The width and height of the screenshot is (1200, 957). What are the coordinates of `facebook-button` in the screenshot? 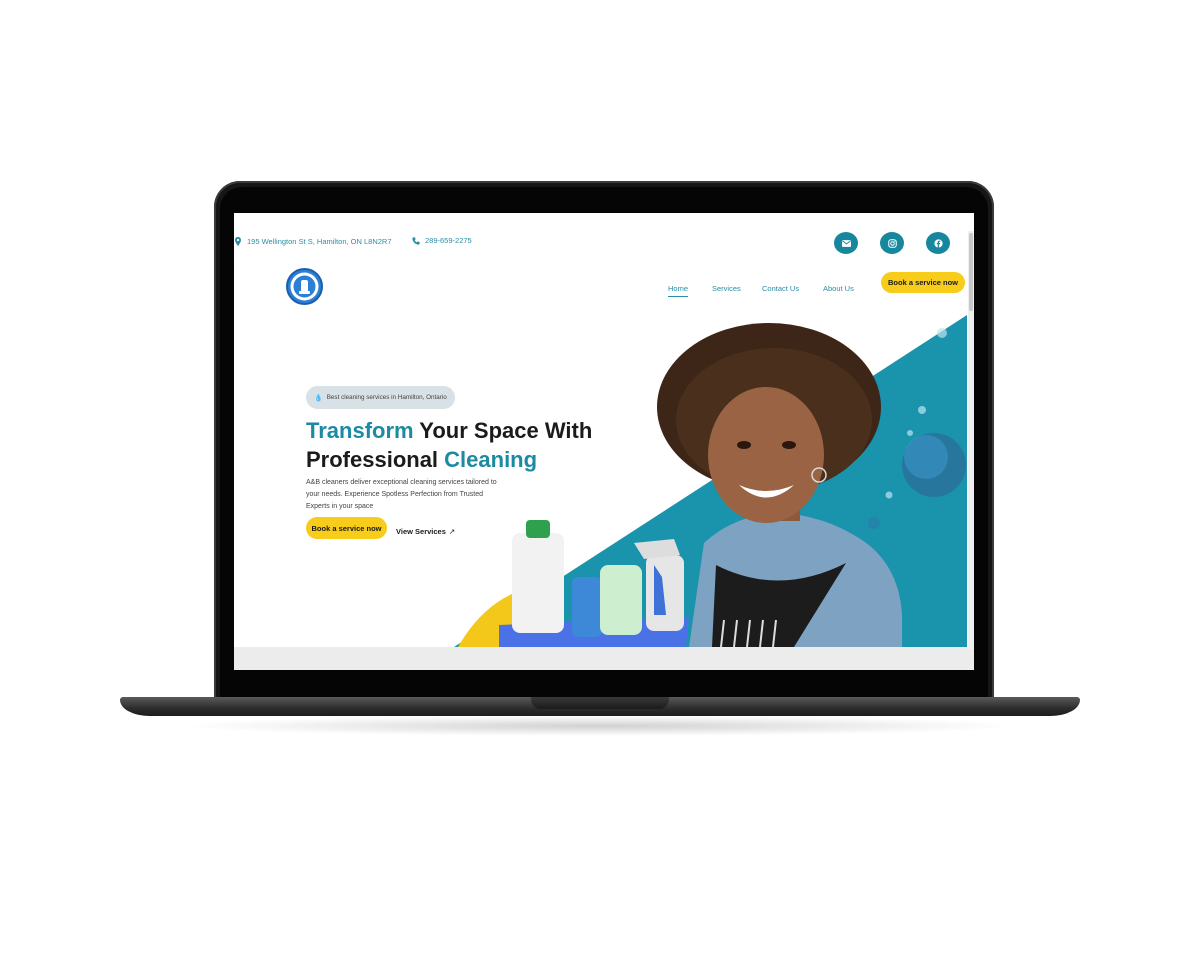 It's located at (938, 243).